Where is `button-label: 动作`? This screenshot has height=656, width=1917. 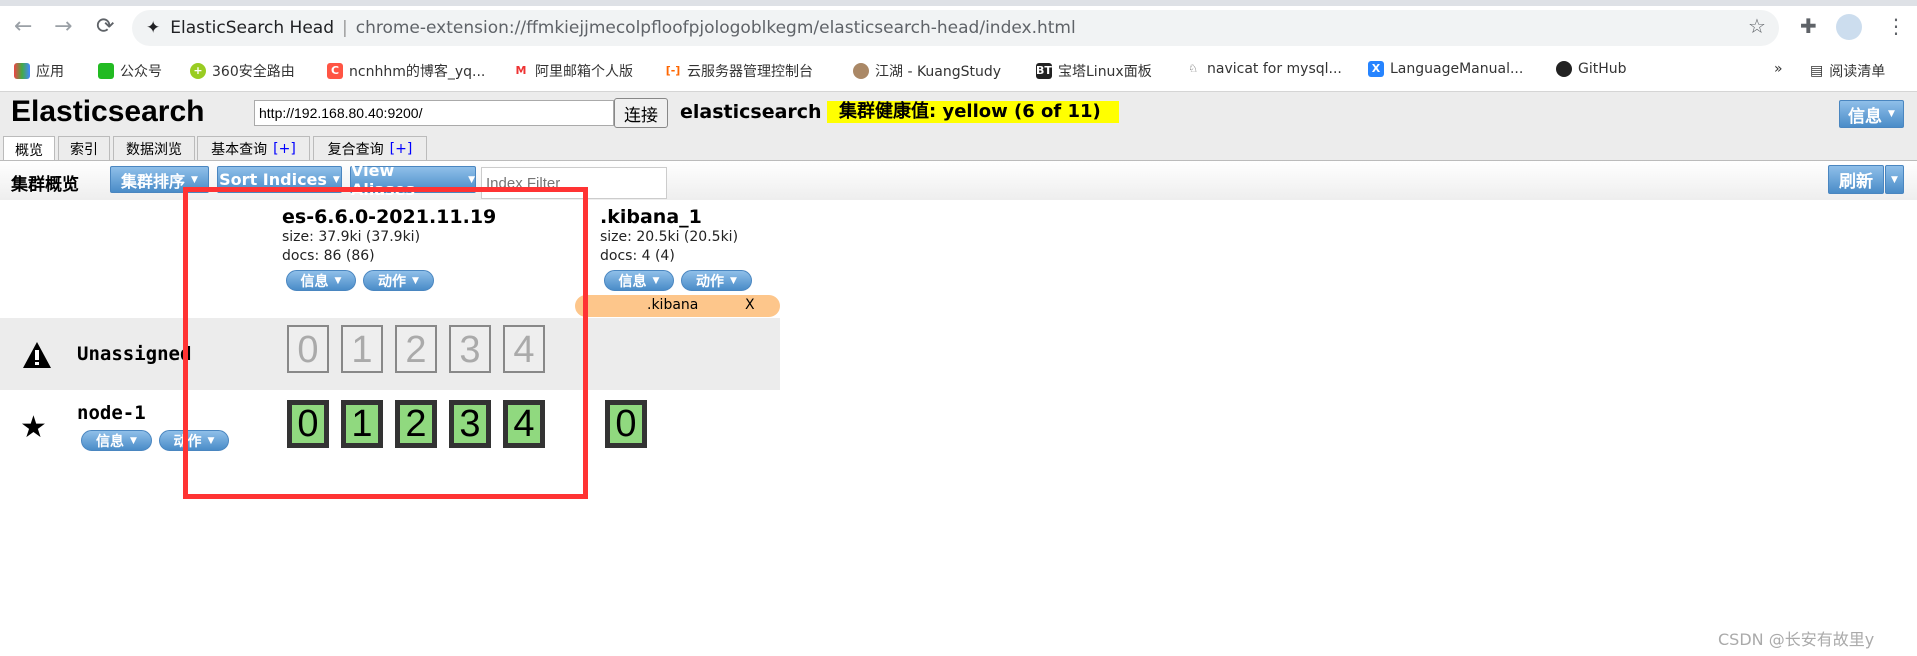
button-label: 动作 is located at coordinates (710, 281).